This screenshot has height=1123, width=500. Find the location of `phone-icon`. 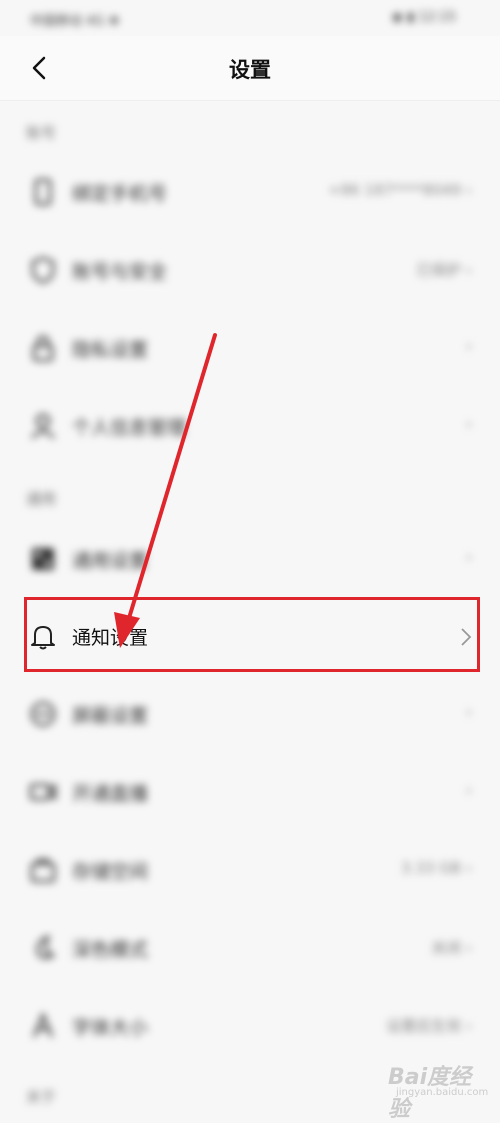

phone-icon is located at coordinates (43, 192).